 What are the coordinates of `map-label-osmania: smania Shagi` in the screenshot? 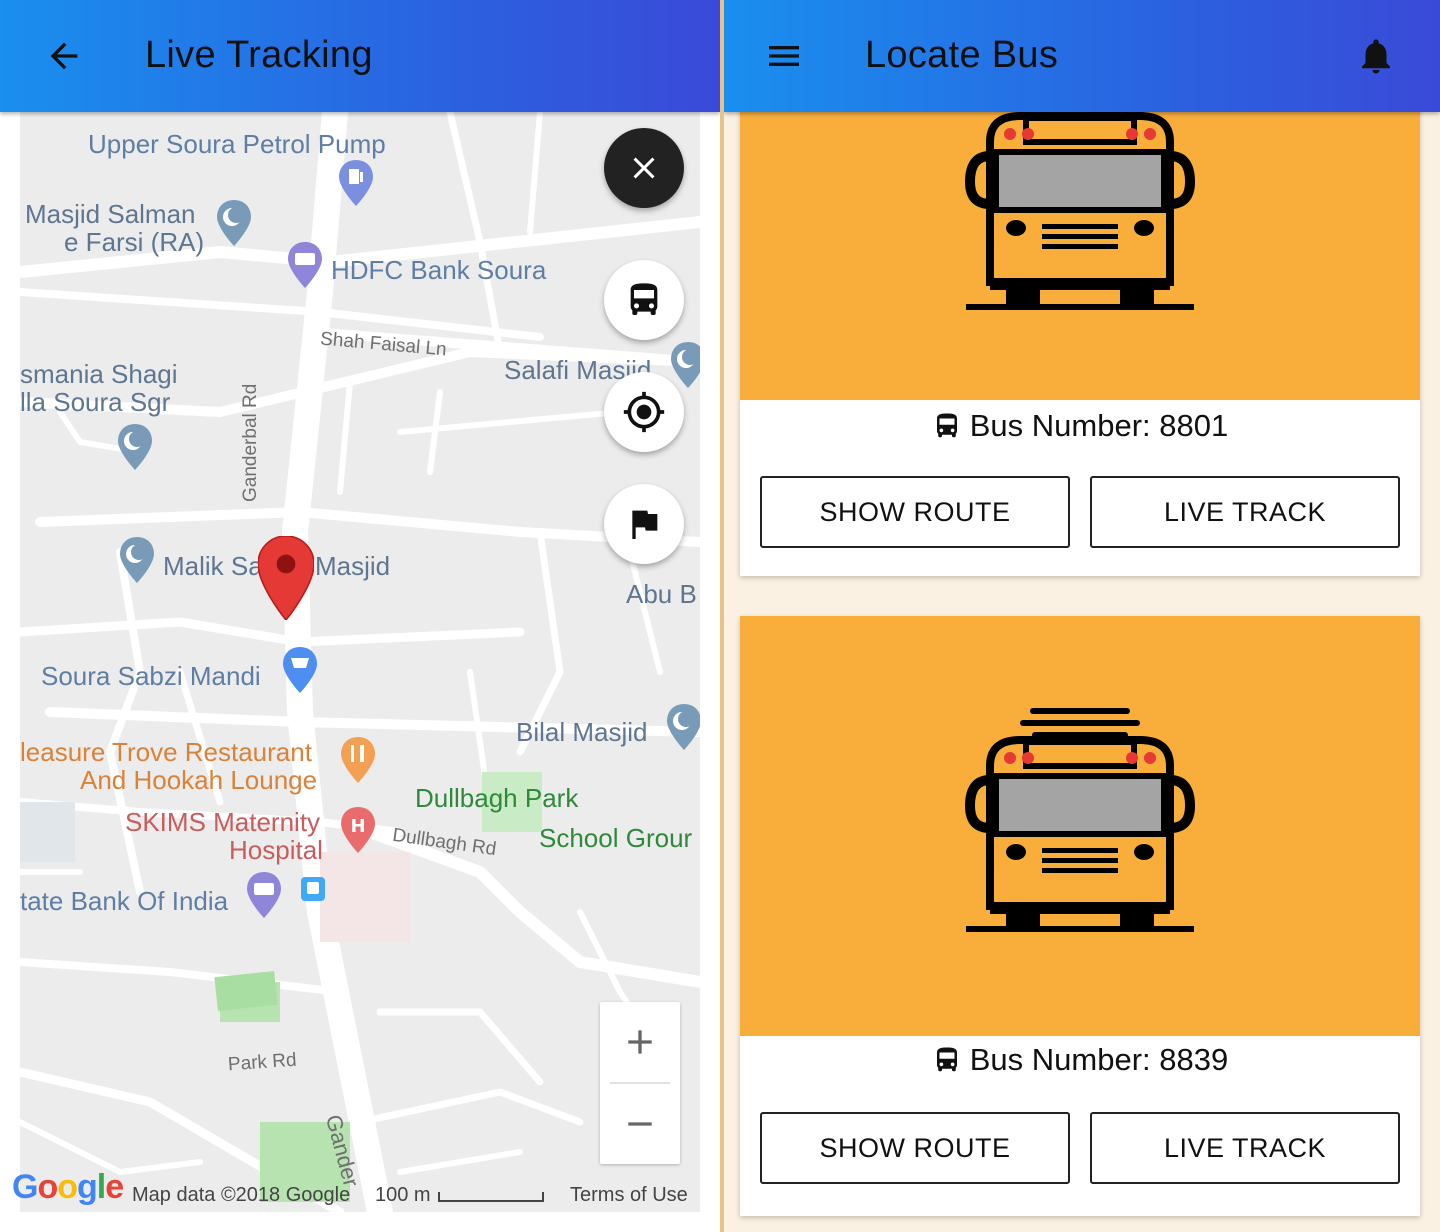 It's located at (99, 374).